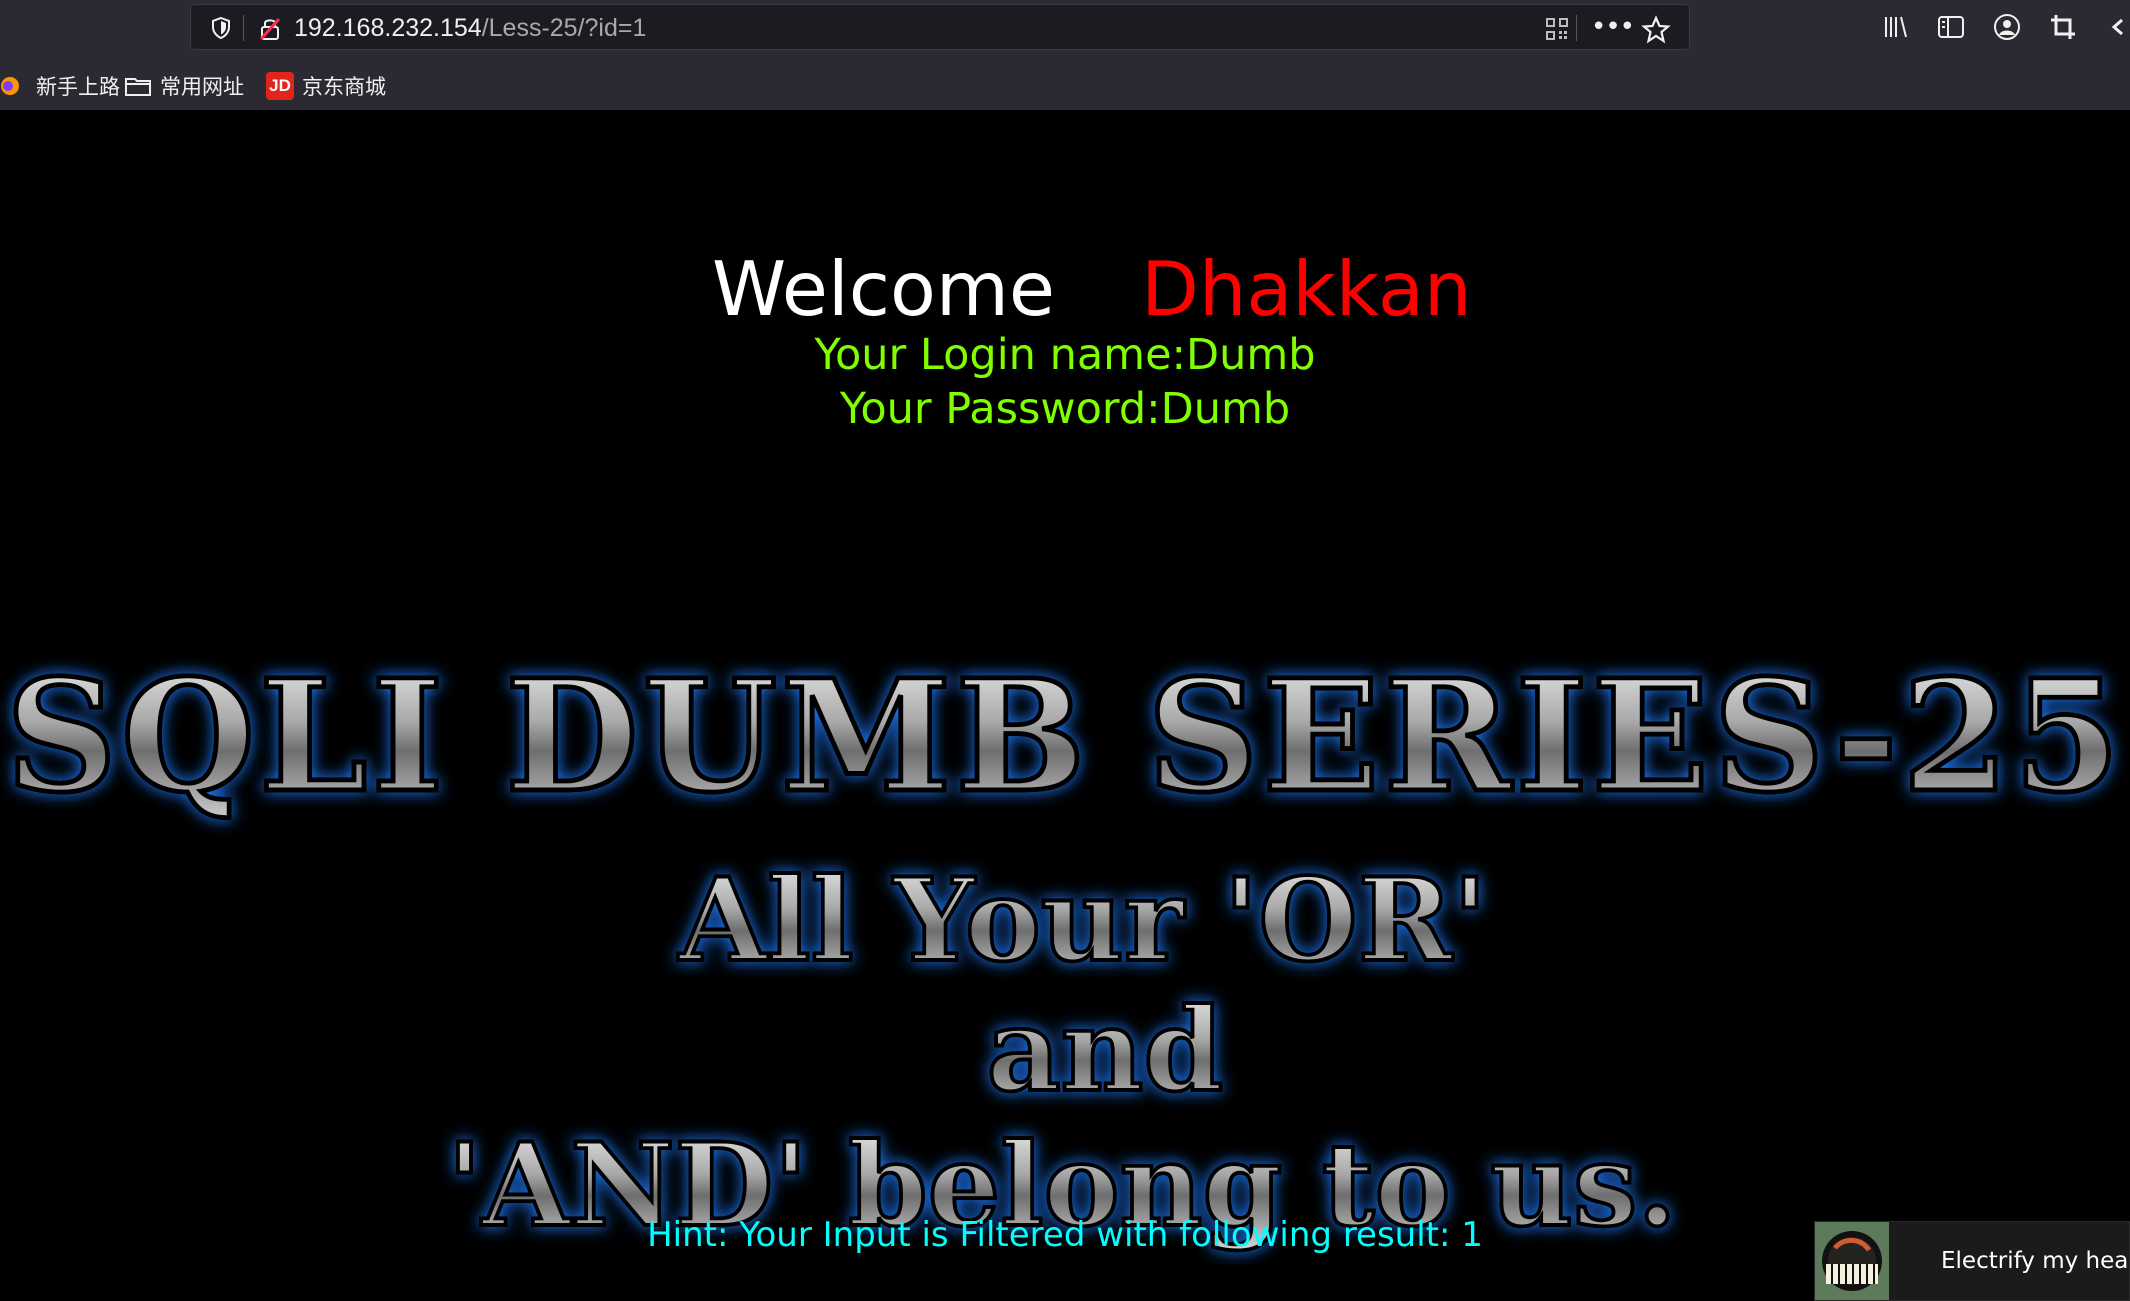  I want to click on album-art-icon, so click(1852, 1261).